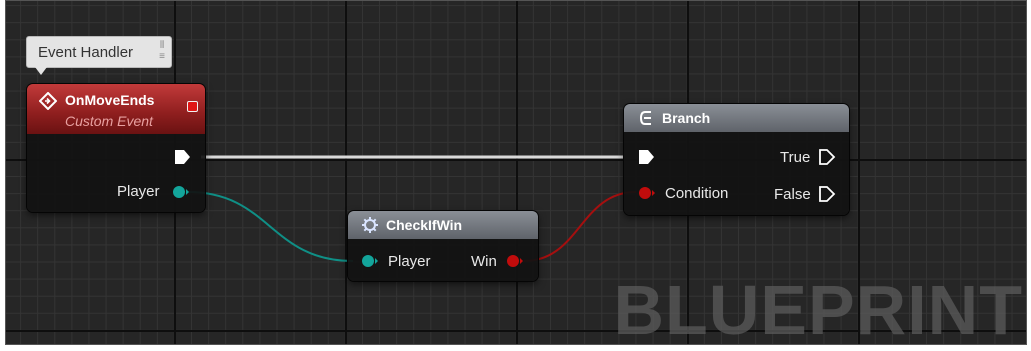  I want to click on exec-output-icon, so click(183, 157).